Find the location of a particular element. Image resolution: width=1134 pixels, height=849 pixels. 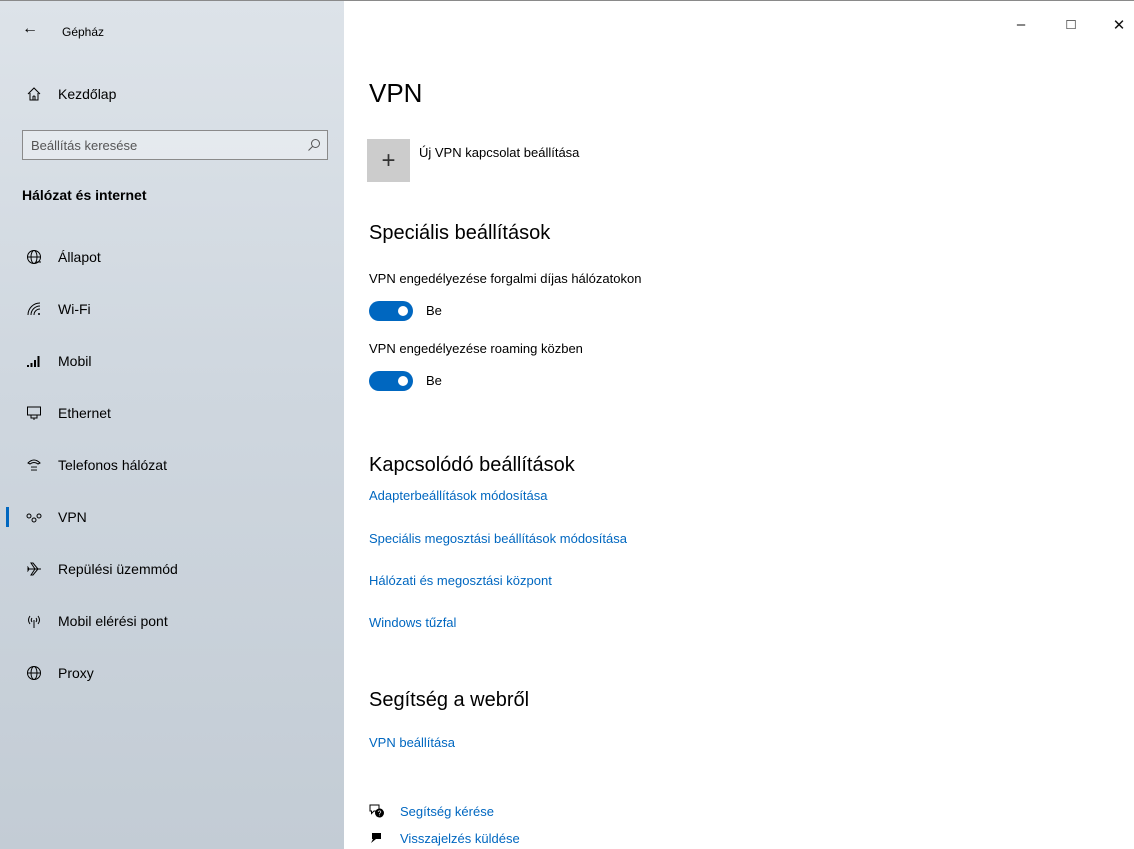

sidebar-item-airplane: Repülési üzemmód is located at coordinates (172, 569).